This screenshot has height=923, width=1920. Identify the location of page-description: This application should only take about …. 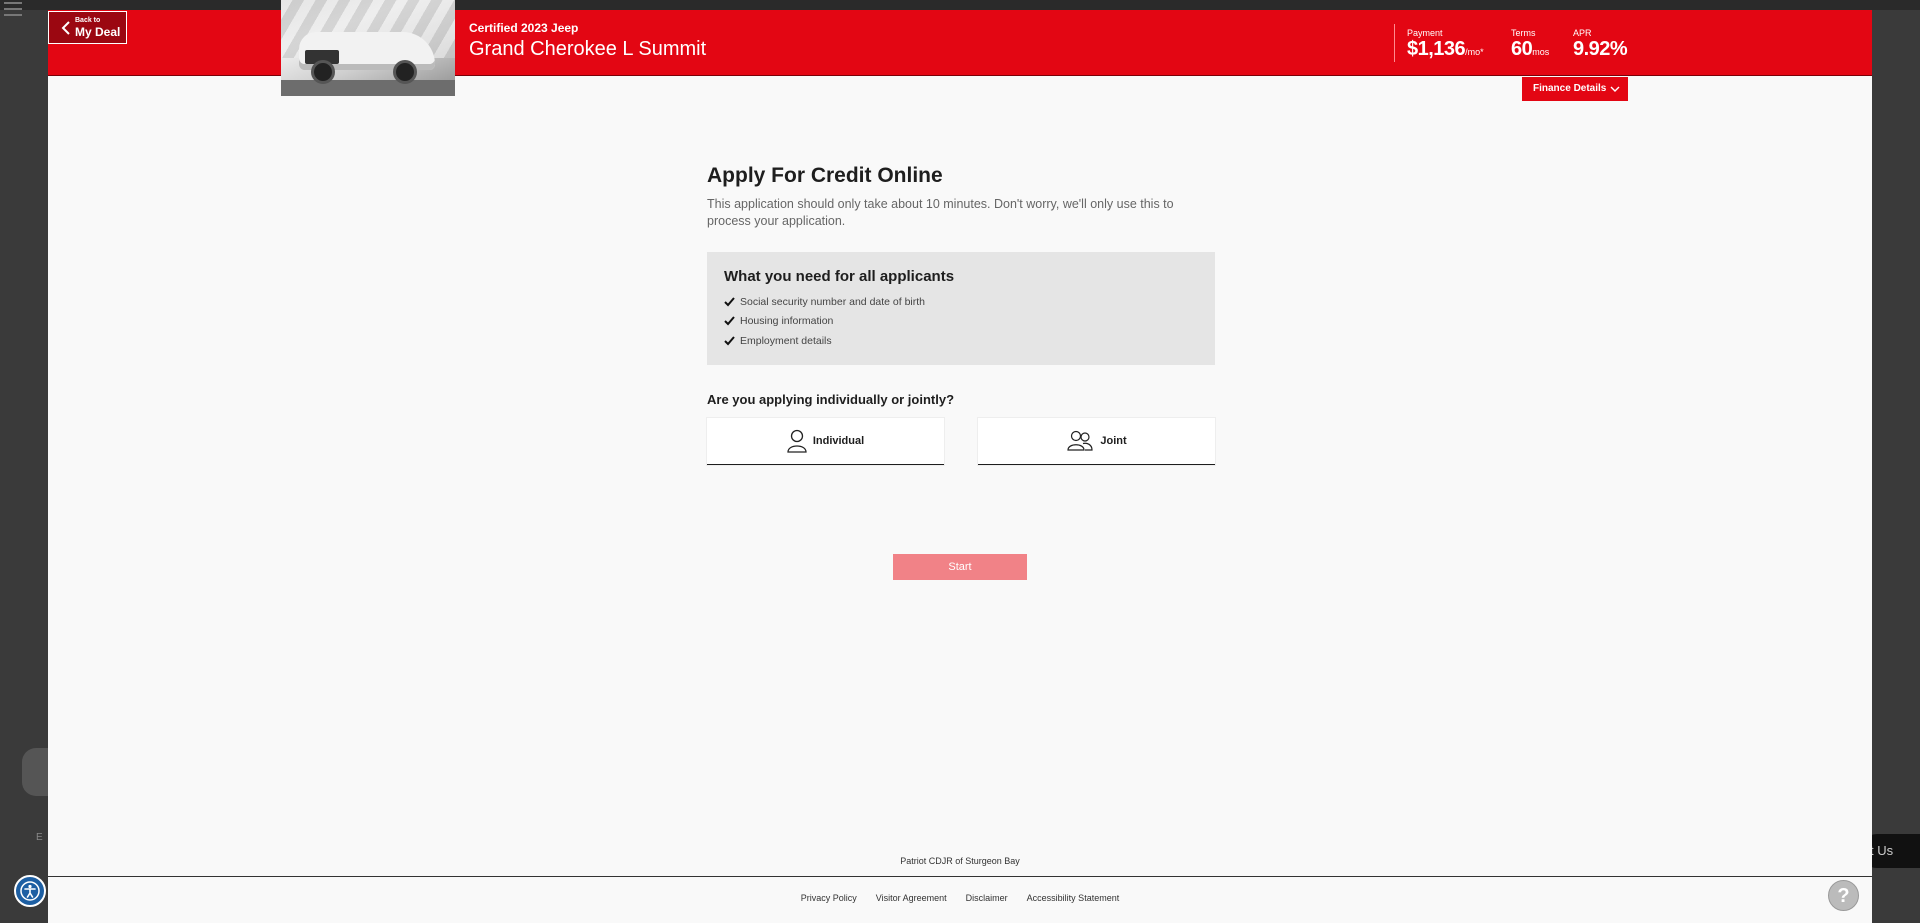
(940, 212).